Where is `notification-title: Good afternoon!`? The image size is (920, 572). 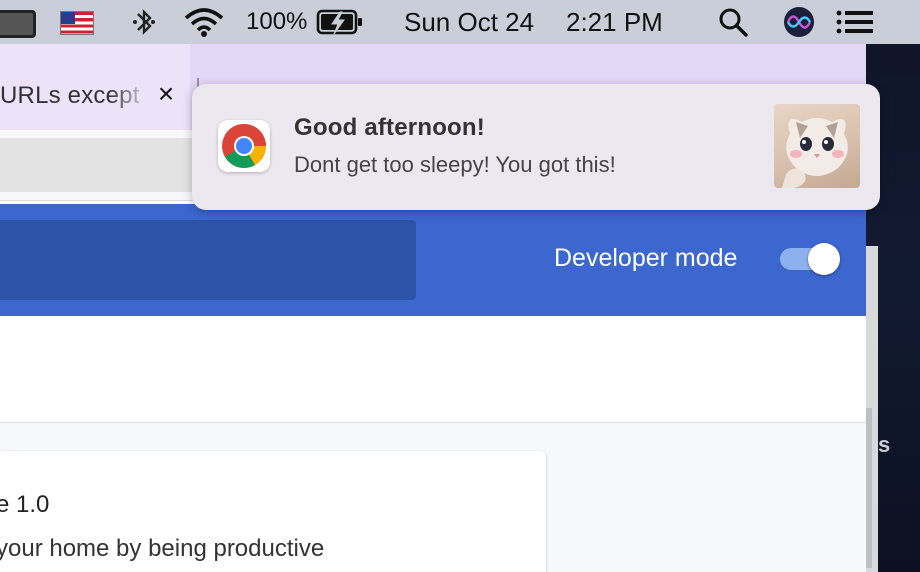 notification-title: Good afternoon! is located at coordinates (389, 127).